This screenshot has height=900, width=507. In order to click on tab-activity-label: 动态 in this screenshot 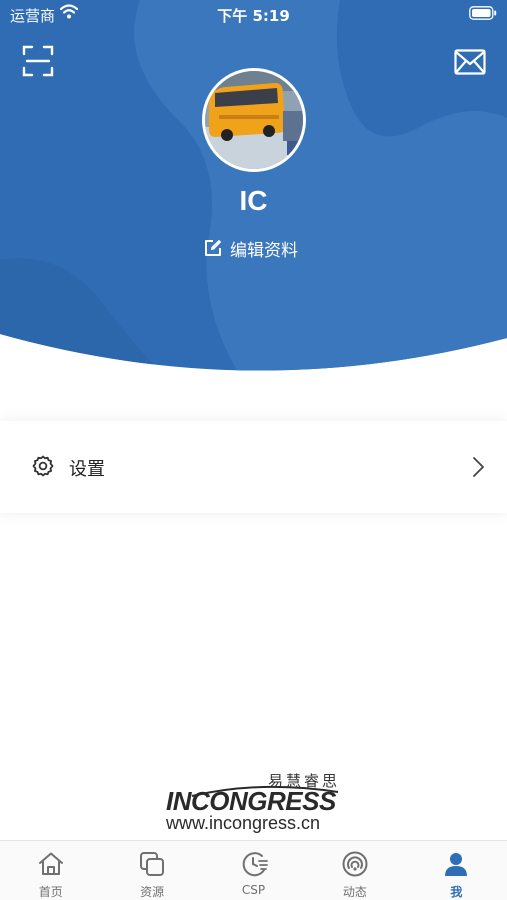, I will do `click(354, 892)`.